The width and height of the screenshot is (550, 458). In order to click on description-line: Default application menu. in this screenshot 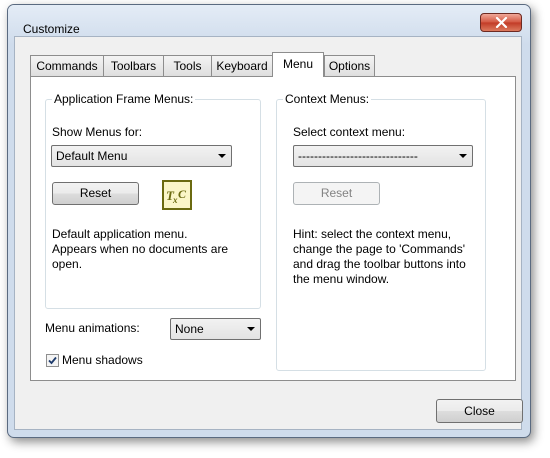, I will do `click(120, 234)`.